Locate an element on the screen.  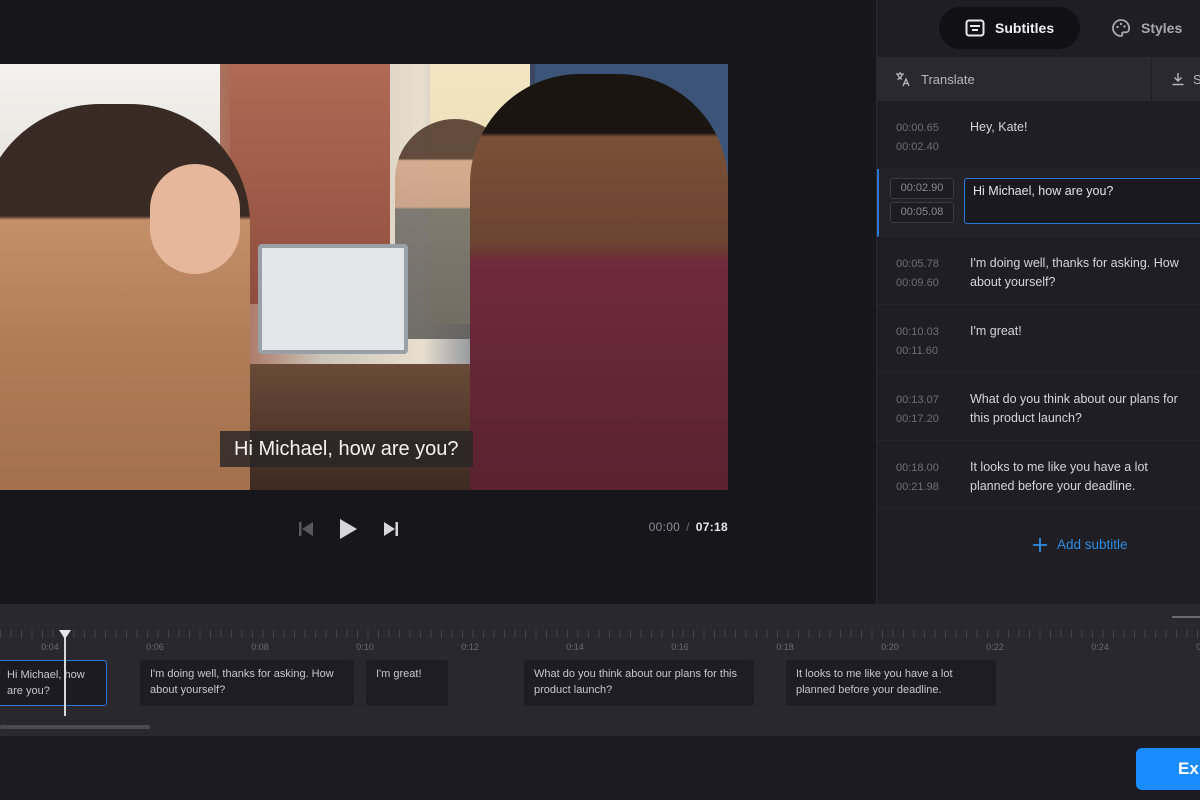
download-button: S is located at coordinates (1185, 79).